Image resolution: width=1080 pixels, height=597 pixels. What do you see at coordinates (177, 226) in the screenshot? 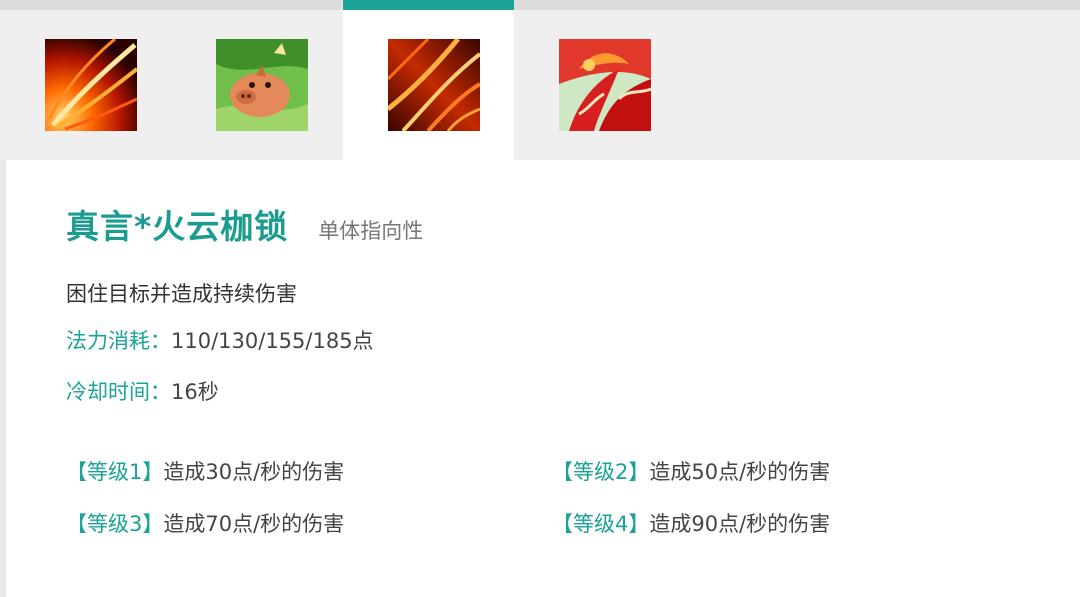
I see `skill-name: 真言*火云枷锁` at bounding box center [177, 226].